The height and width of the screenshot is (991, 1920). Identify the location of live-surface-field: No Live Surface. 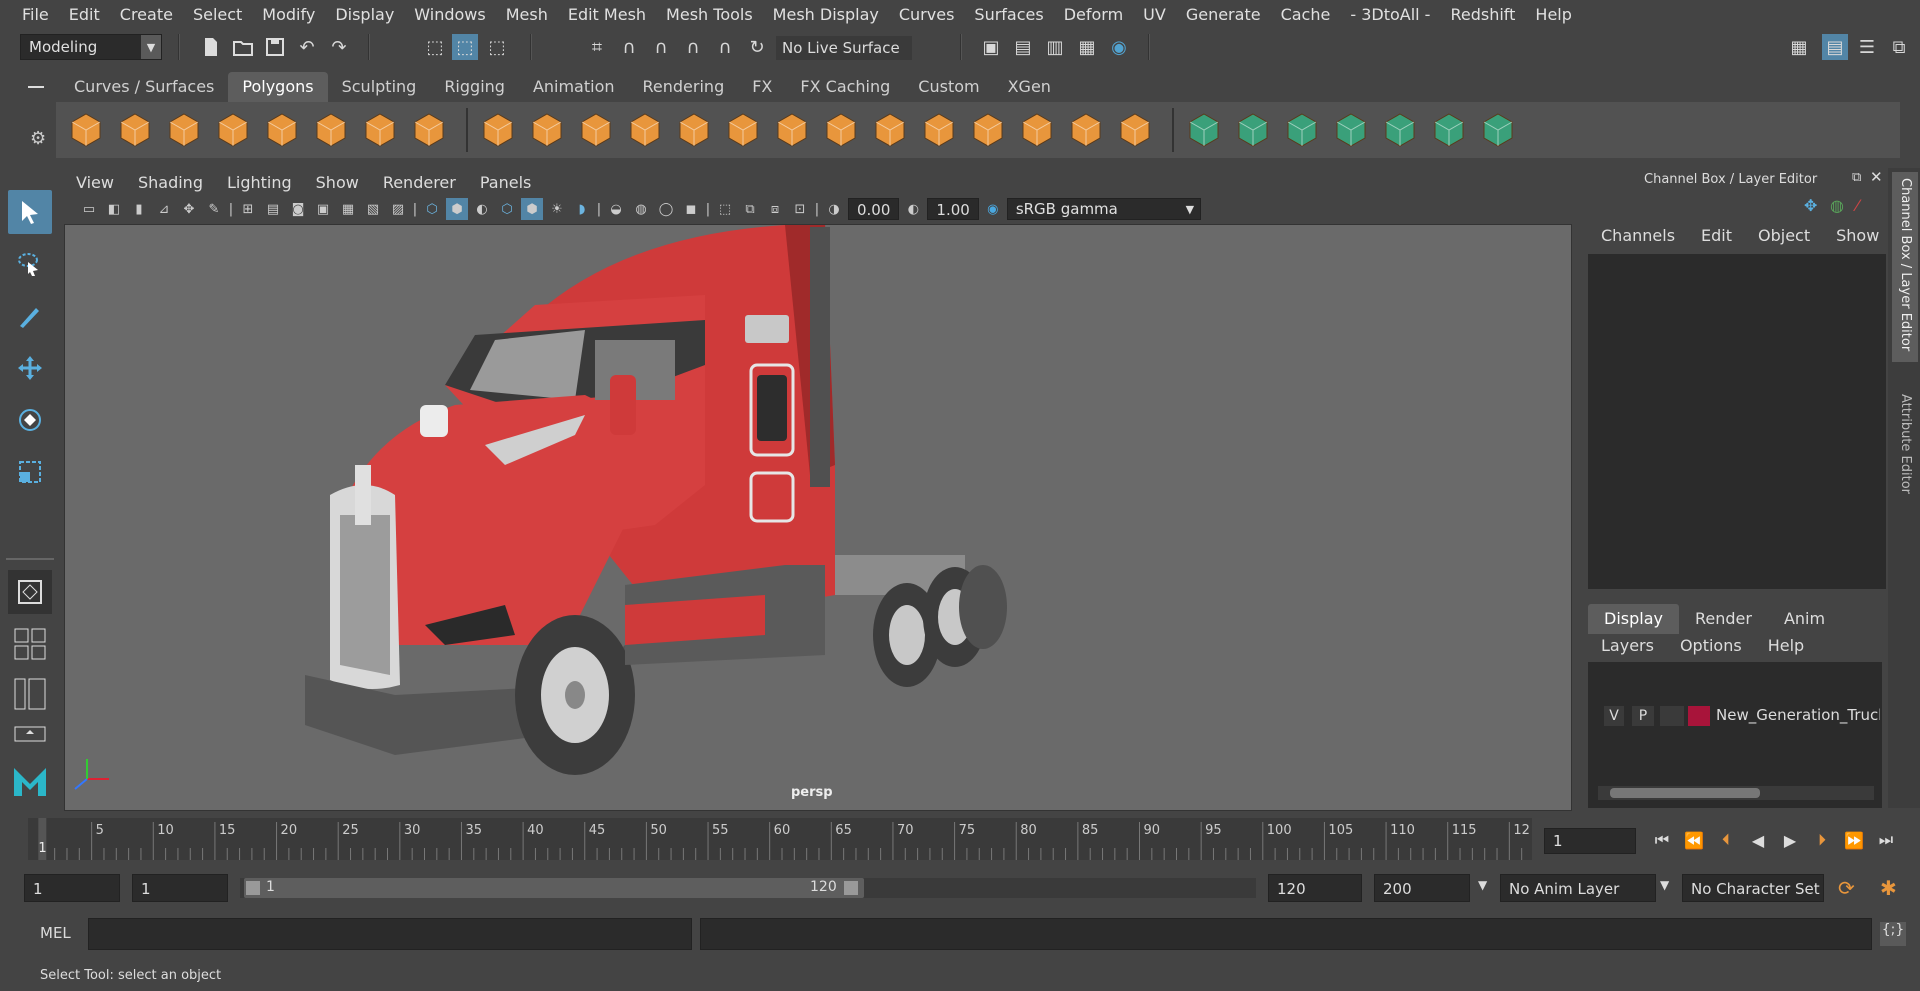
(844, 48).